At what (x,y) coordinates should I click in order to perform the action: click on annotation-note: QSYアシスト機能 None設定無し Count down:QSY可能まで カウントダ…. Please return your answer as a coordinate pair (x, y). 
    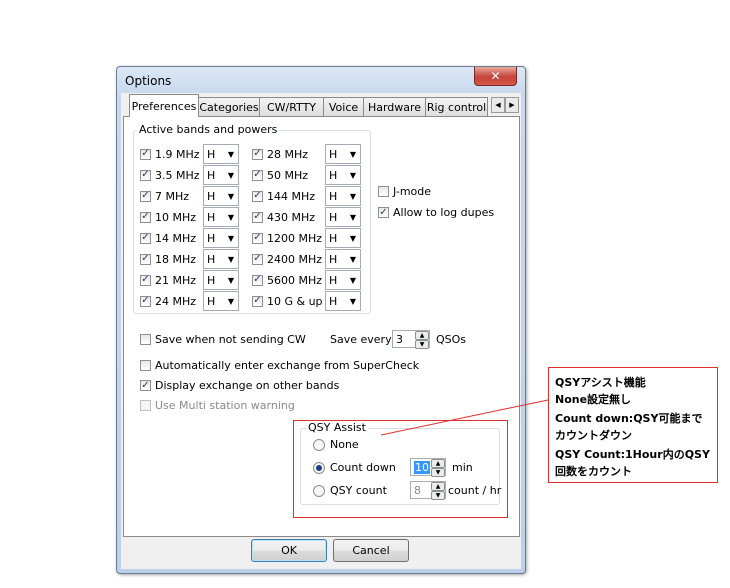
    Looking at the image, I should click on (633, 425).